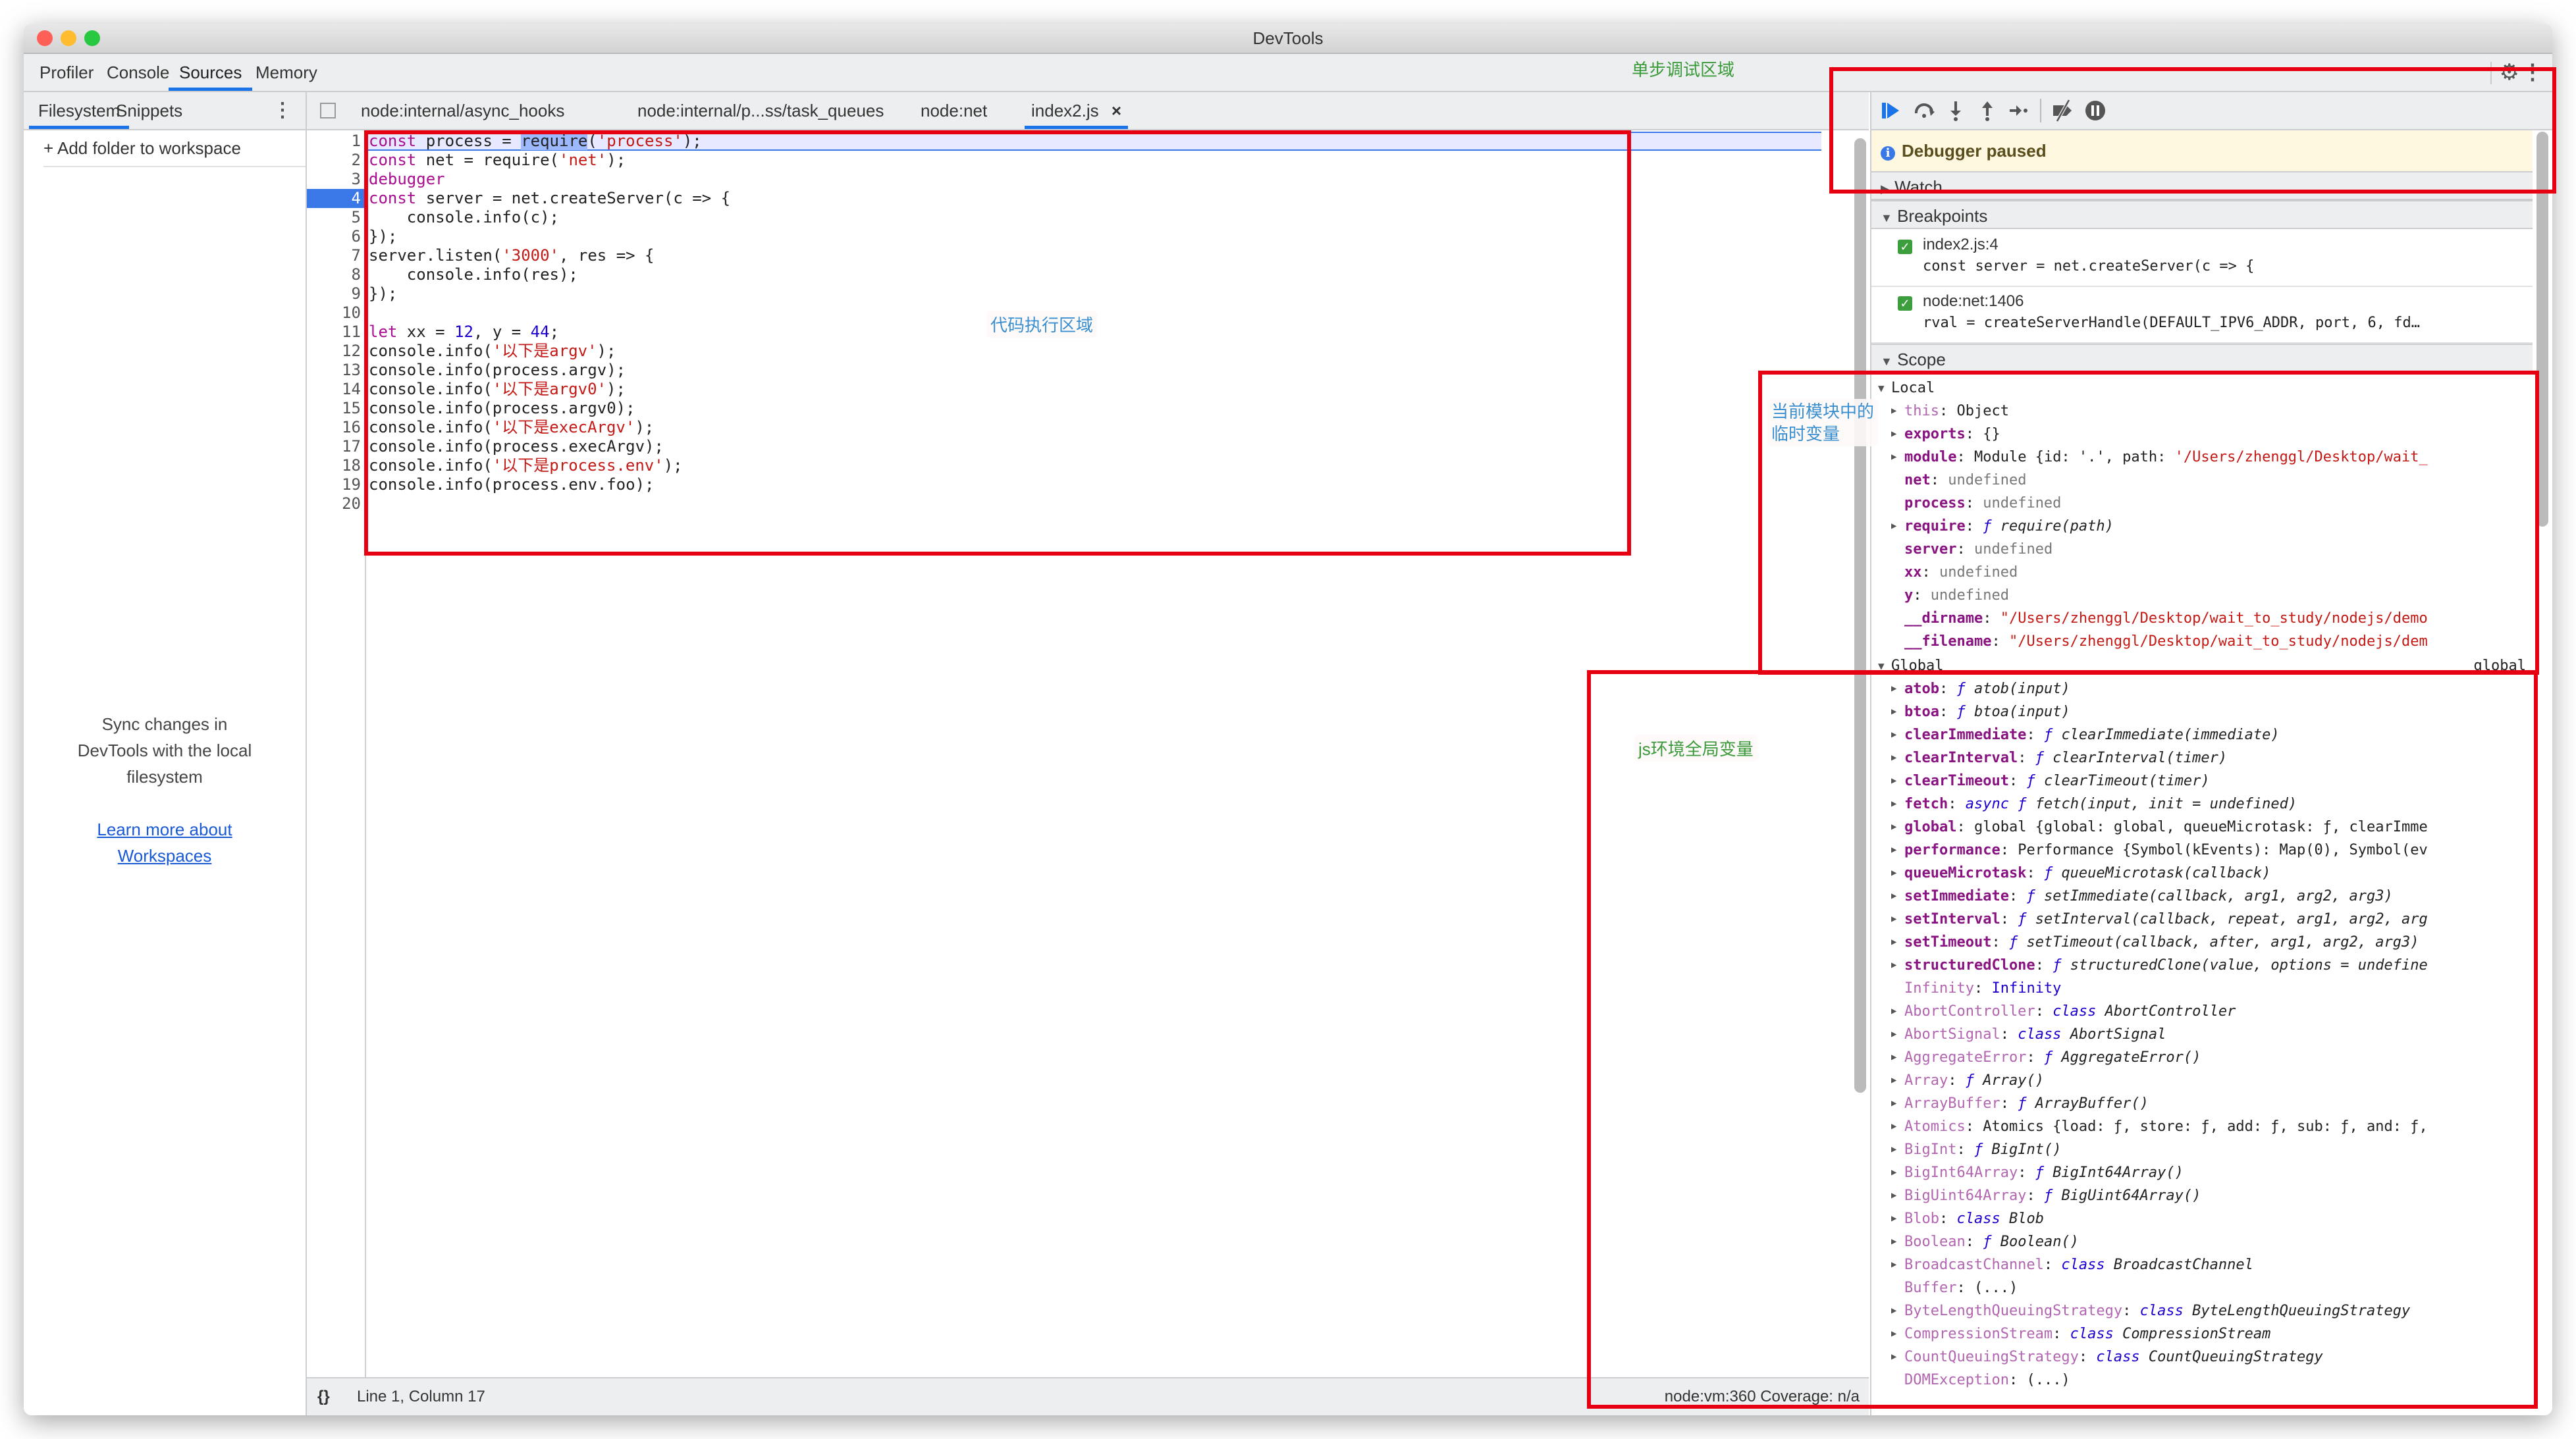  Describe the element at coordinates (149, 110) in the screenshot. I see `tab-snippets: Snippets` at that location.